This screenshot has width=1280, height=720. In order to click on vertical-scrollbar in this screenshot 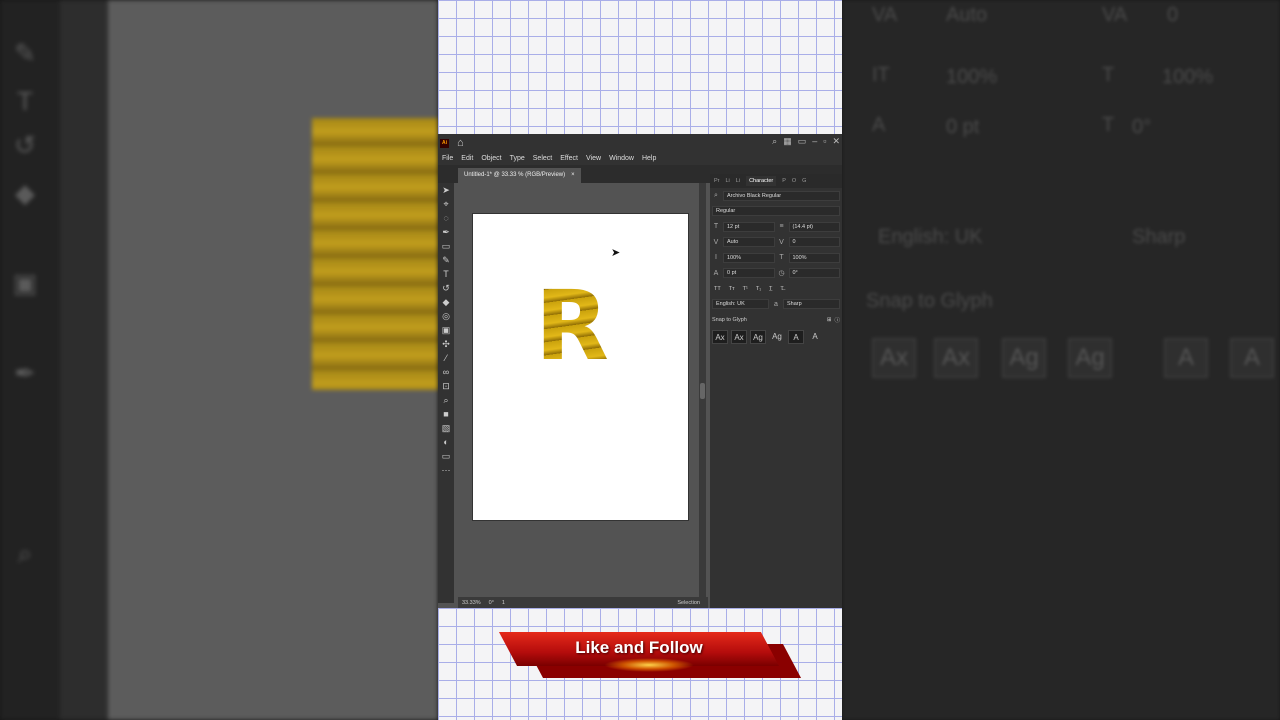, I will do `click(702, 390)`.